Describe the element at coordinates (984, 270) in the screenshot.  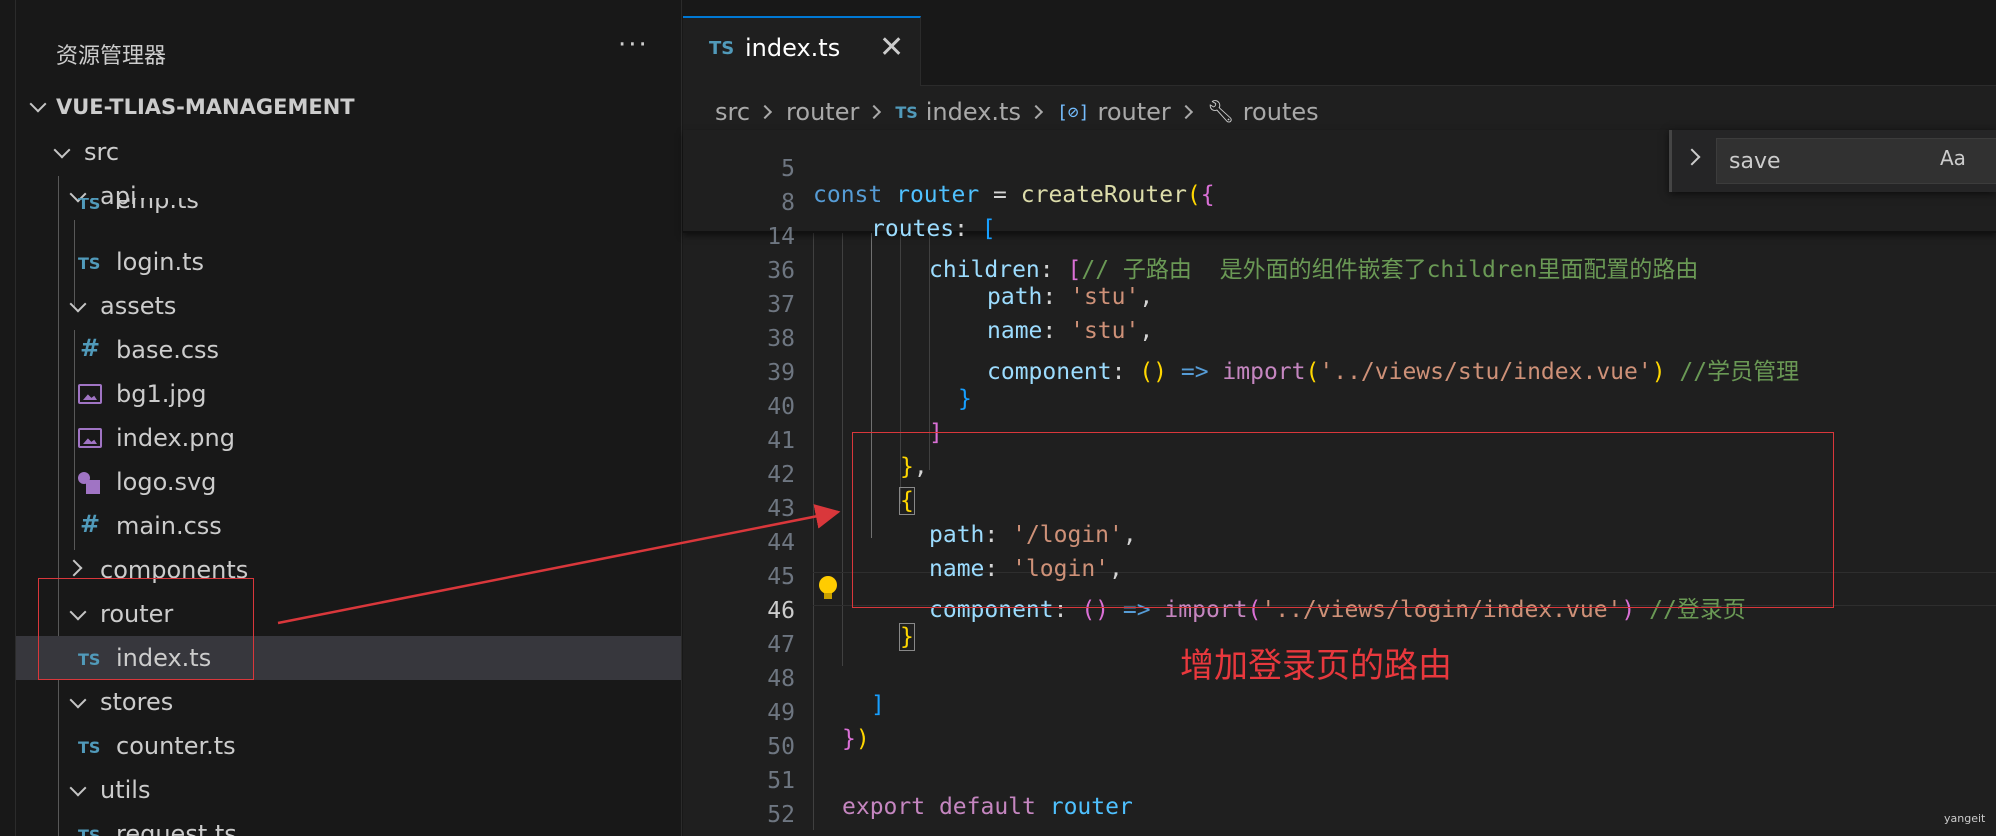
I see `code-token: children` at that location.